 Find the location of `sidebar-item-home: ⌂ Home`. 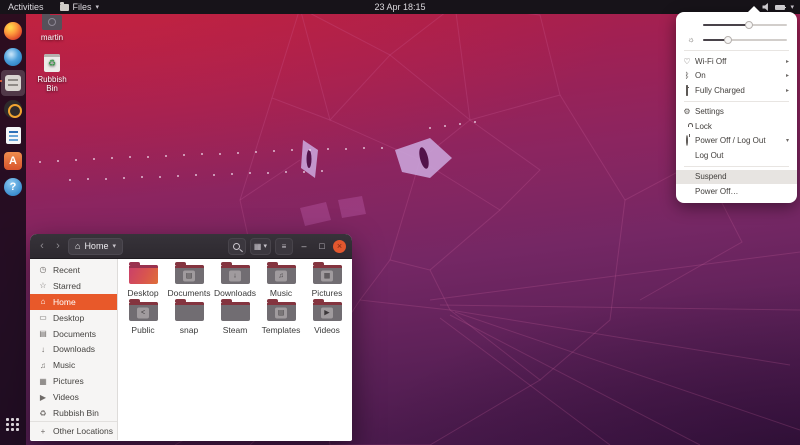

sidebar-item-home: ⌂ Home is located at coordinates (73, 301).